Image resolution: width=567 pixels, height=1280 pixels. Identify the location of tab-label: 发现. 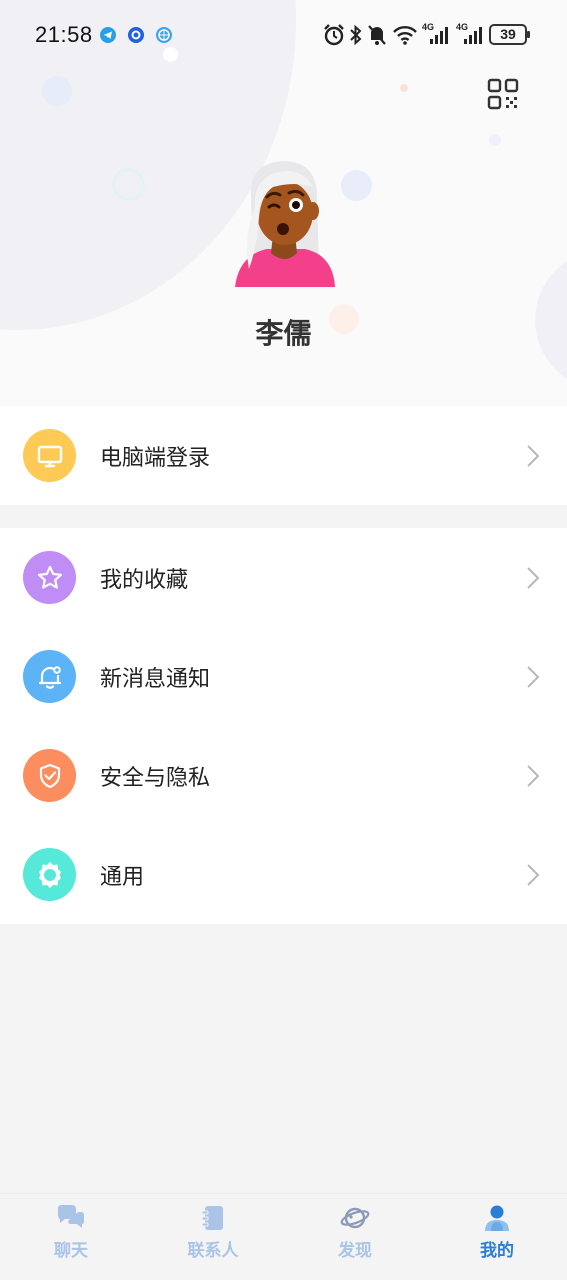
(355, 1251).